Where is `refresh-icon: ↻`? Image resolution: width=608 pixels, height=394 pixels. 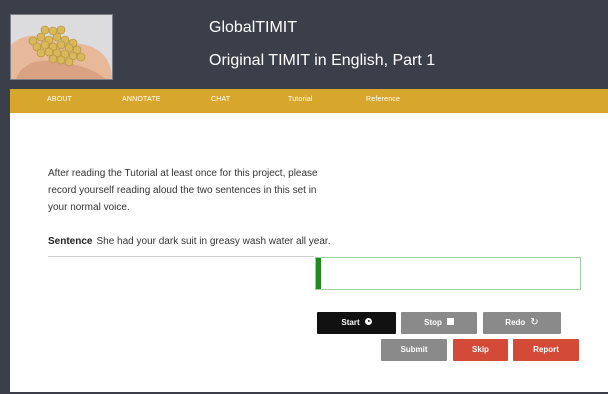
refresh-icon: ↻ is located at coordinates (534, 322).